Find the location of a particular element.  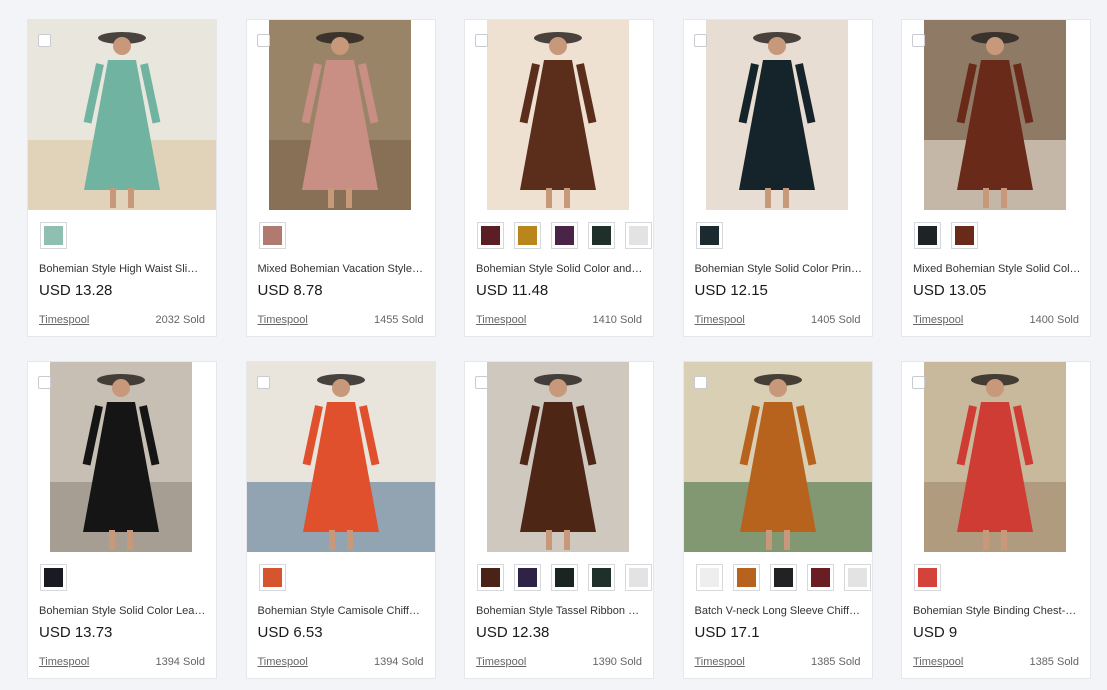

sold-count: 1394 Sold is located at coordinates (398, 662).